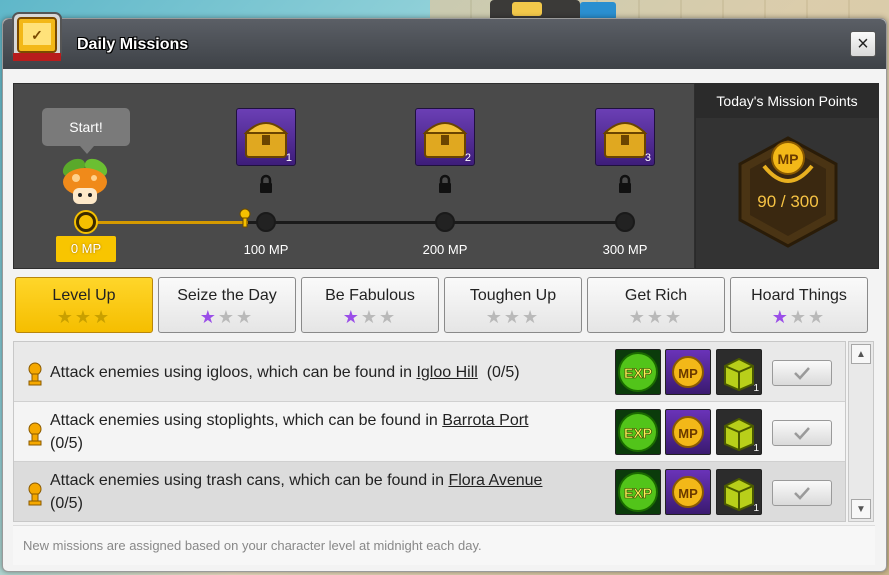  I want to click on scroll-down-button: ▼, so click(861, 509).